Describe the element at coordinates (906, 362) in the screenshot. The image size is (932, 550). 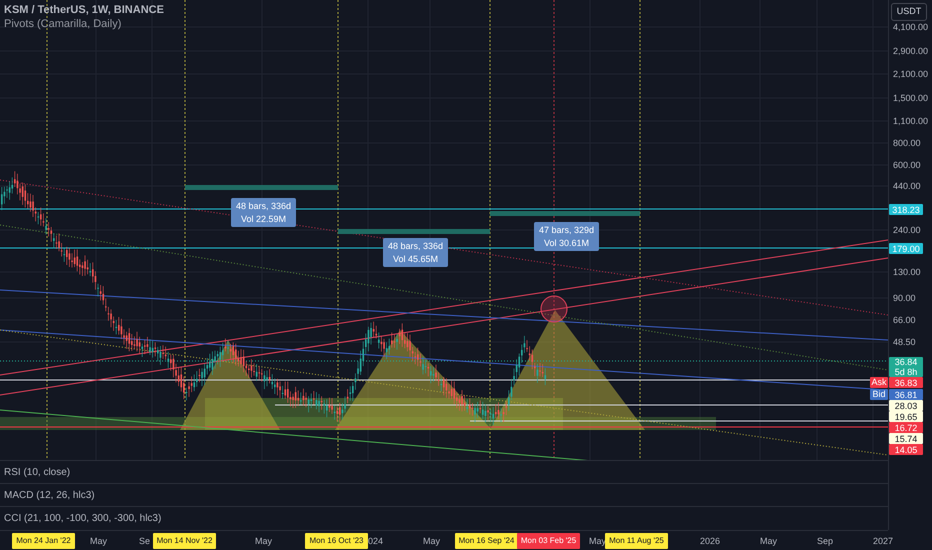
I see `price-value: 36.84` at that location.